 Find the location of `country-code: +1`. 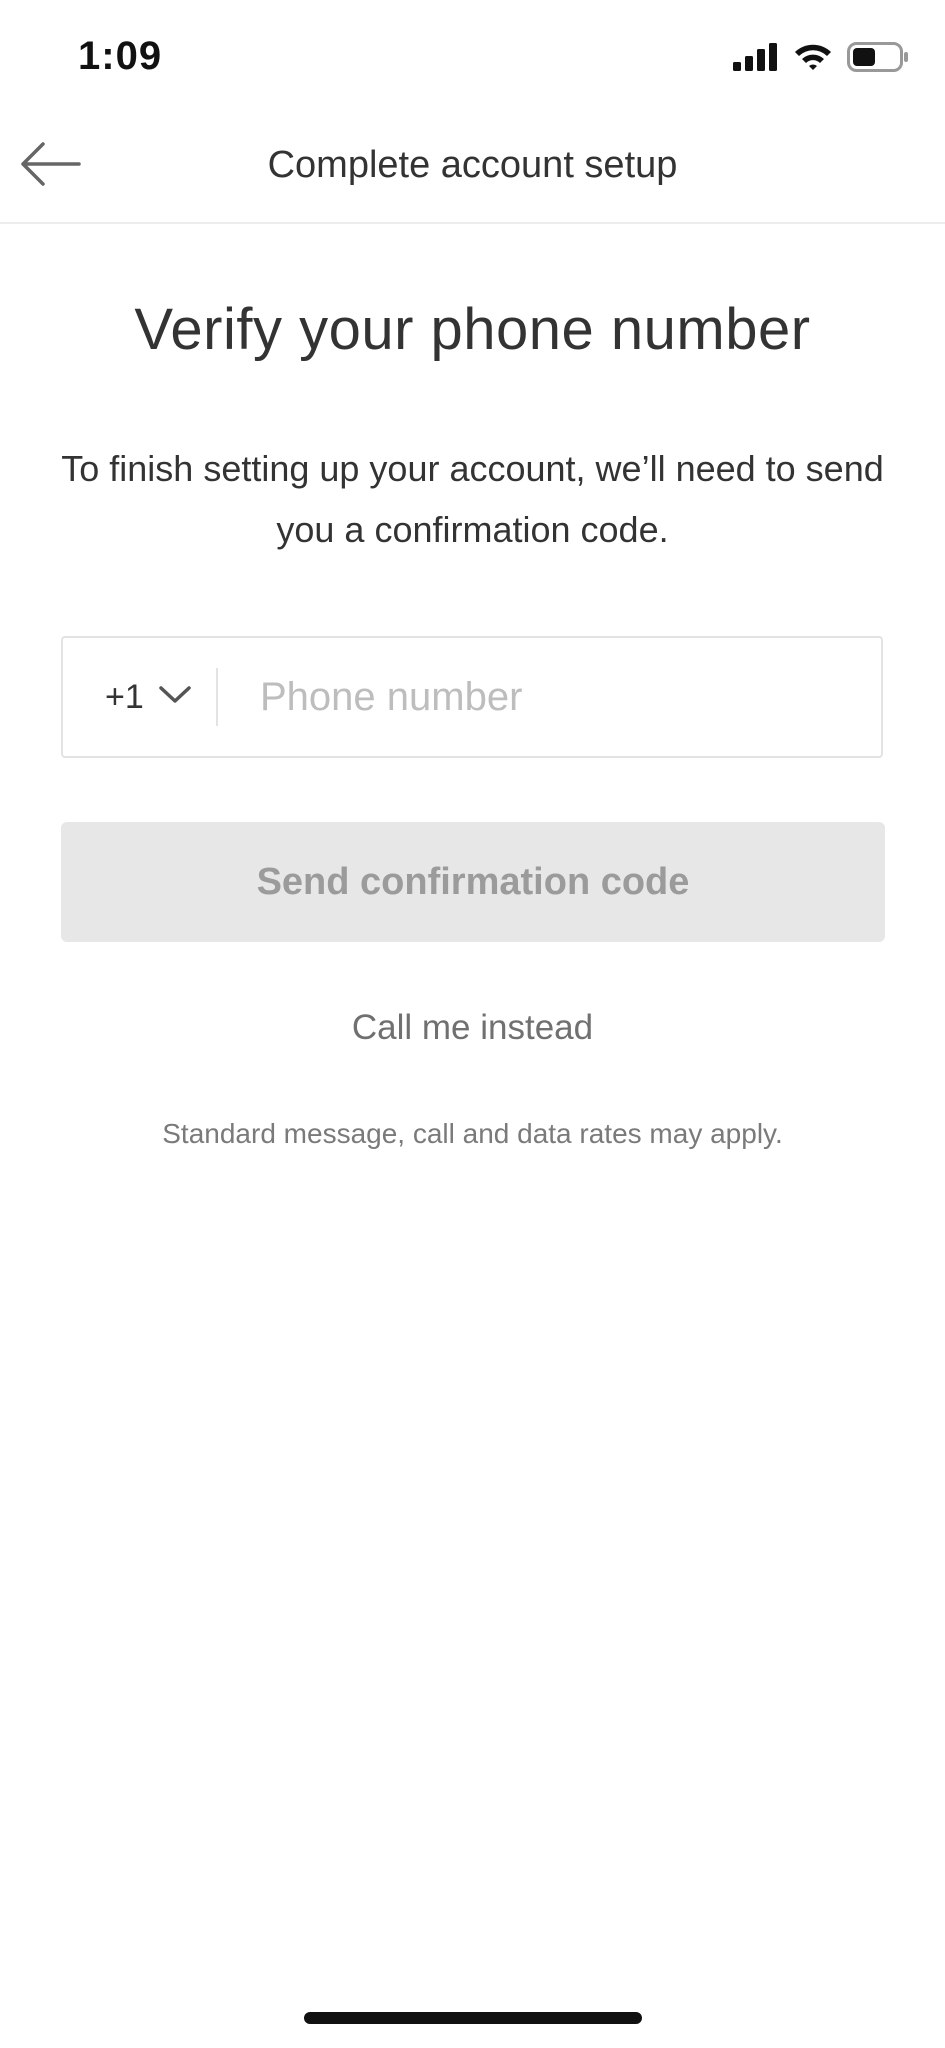

country-code: +1 is located at coordinates (124, 696).